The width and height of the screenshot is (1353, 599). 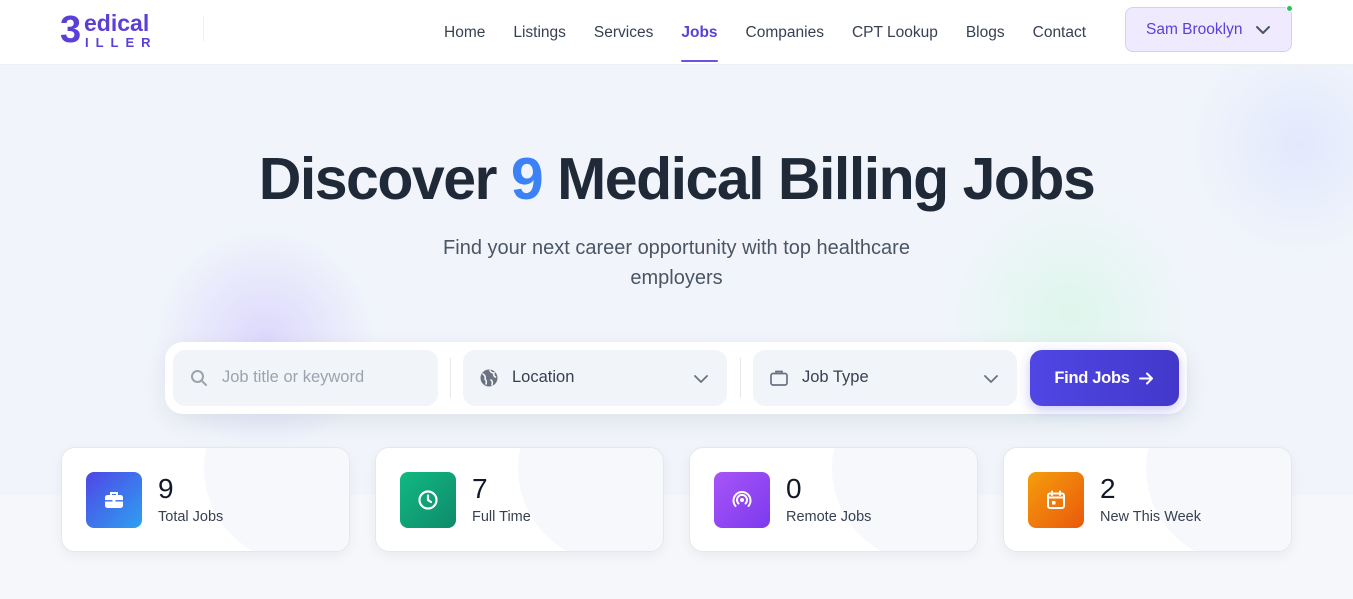 What do you see at coordinates (1194, 29) in the screenshot?
I see `user-name: Sam Brooklyn` at bounding box center [1194, 29].